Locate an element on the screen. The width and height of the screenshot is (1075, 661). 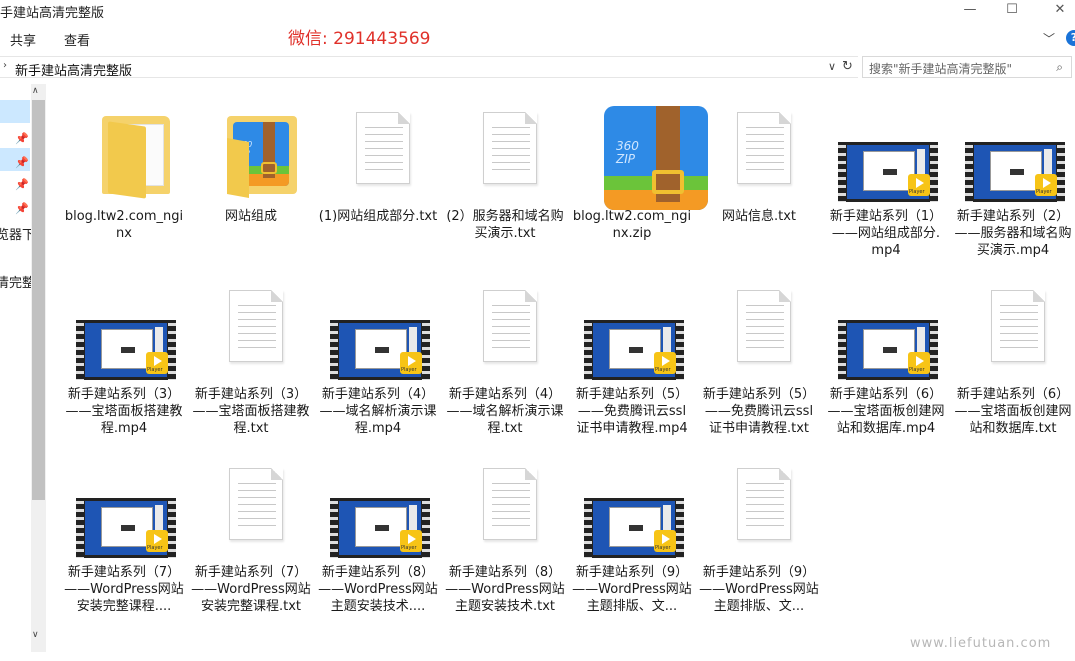
file-item: 新手建站系列（2）——服务器和域名购买演示.mp4 is located at coordinates (1013, 179).